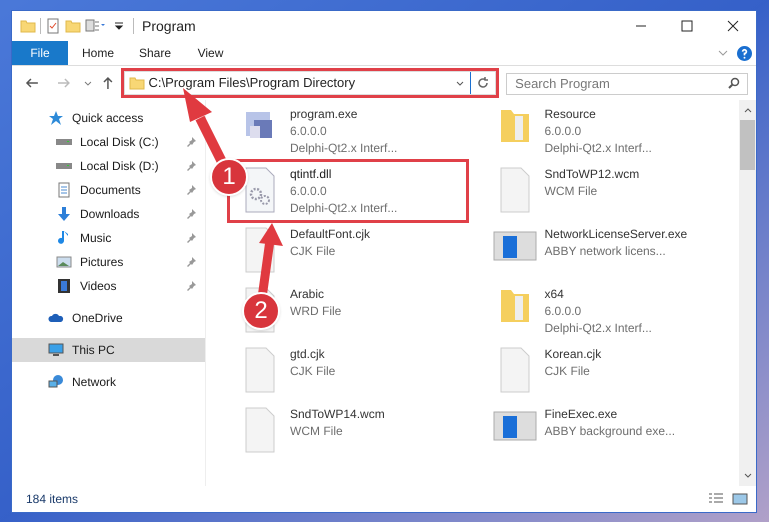 The height and width of the screenshot is (522, 769). Describe the element at coordinates (56, 118) in the screenshot. I see `star-icon` at that location.